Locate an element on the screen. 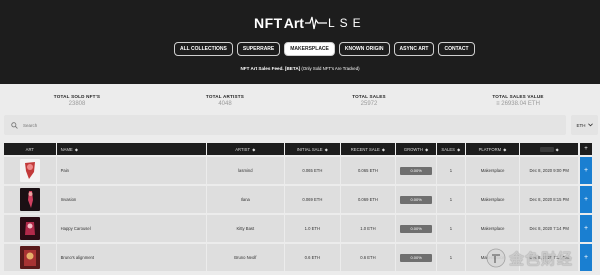 The width and height of the screenshot is (600, 275). stat-value: ≡ 26938.04 ETH is located at coordinates (518, 104).